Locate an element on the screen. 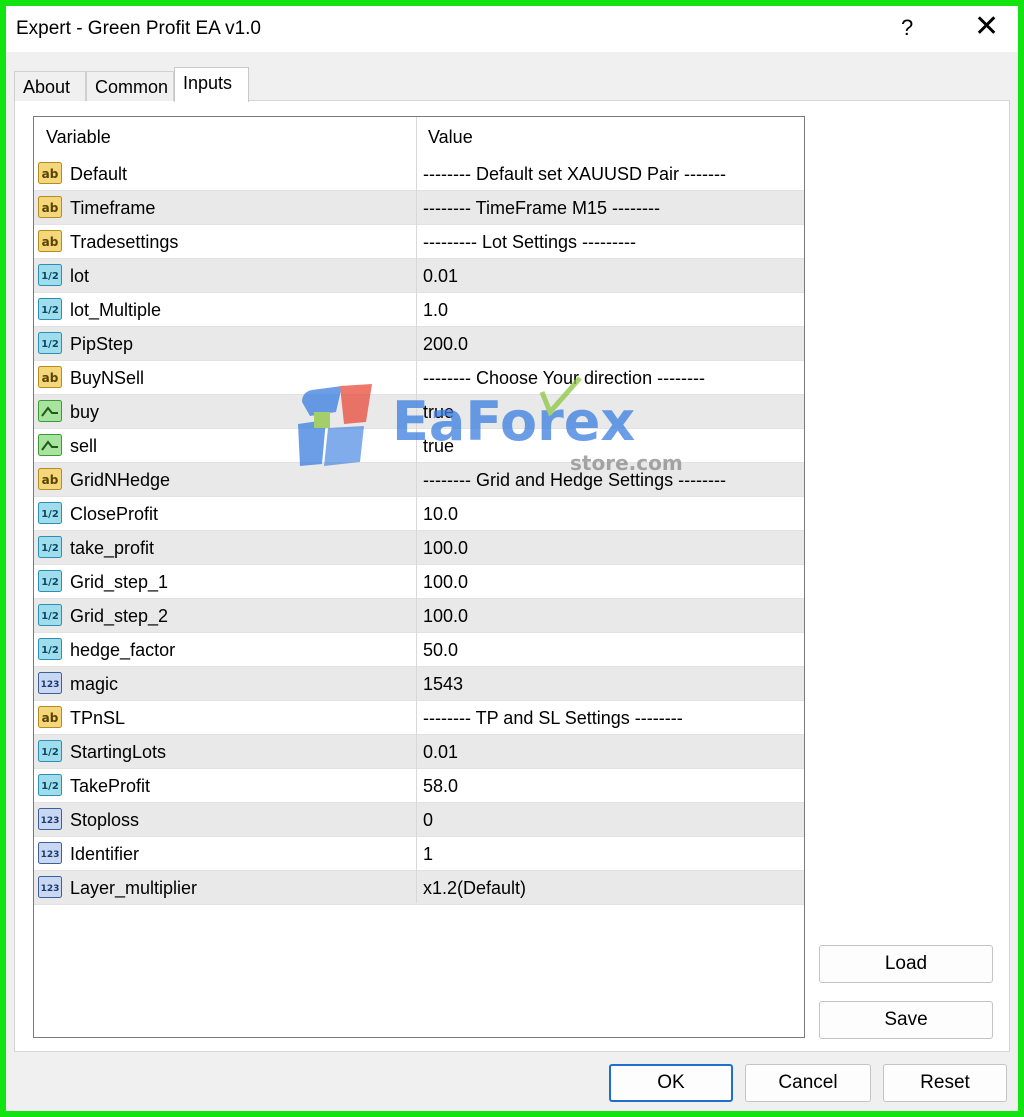  table-row: 1/2 CloseProfit 10.0 is located at coordinates (419, 514).